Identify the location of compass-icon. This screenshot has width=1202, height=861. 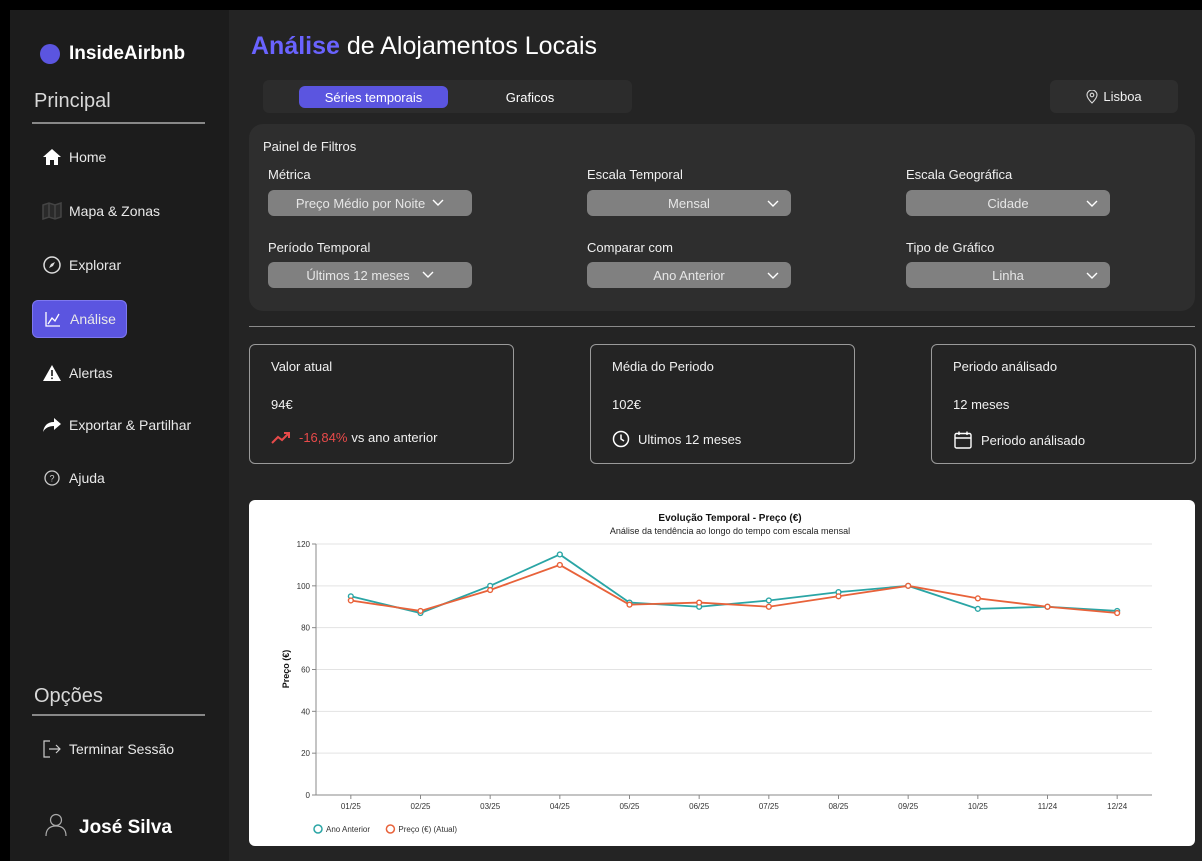
(52, 265).